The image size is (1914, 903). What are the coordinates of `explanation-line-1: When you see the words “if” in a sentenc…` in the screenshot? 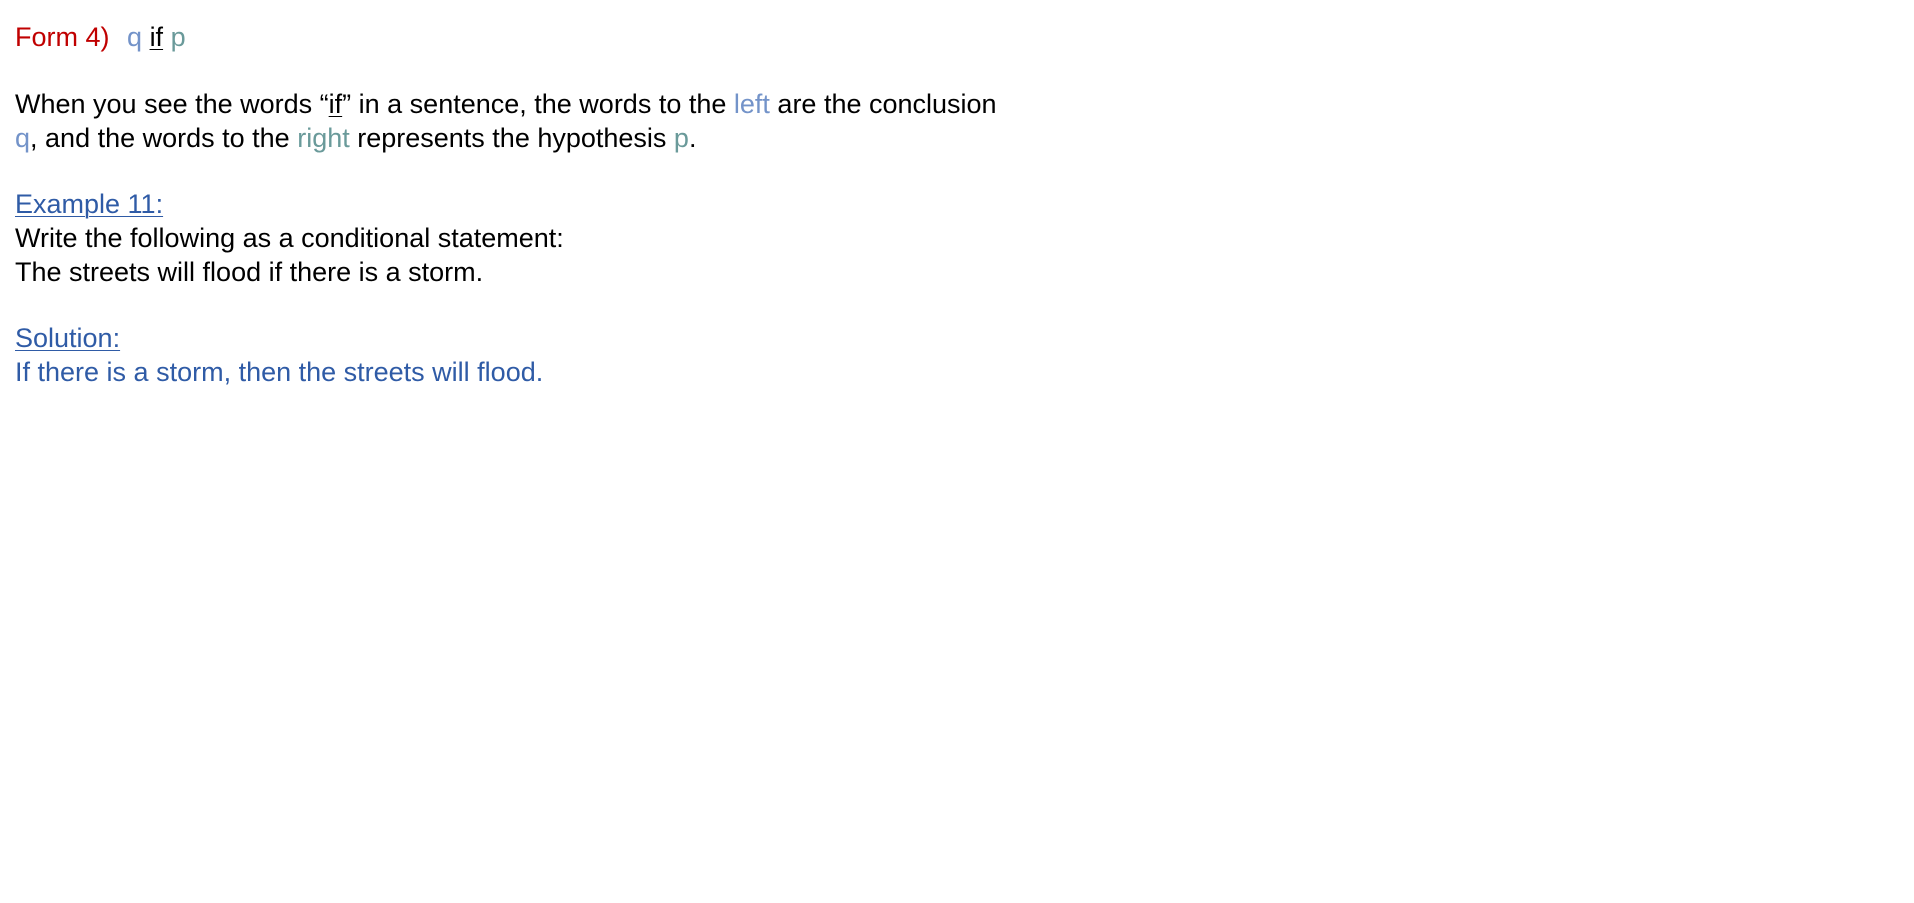 It's located at (506, 104).